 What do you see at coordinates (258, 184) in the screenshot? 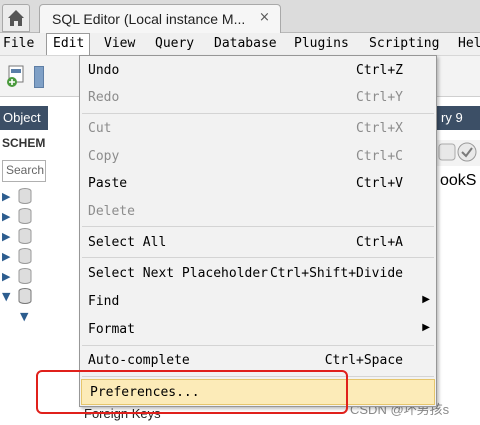
I see `menu-item-paste: Paste Ctrl+V` at bounding box center [258, 184].